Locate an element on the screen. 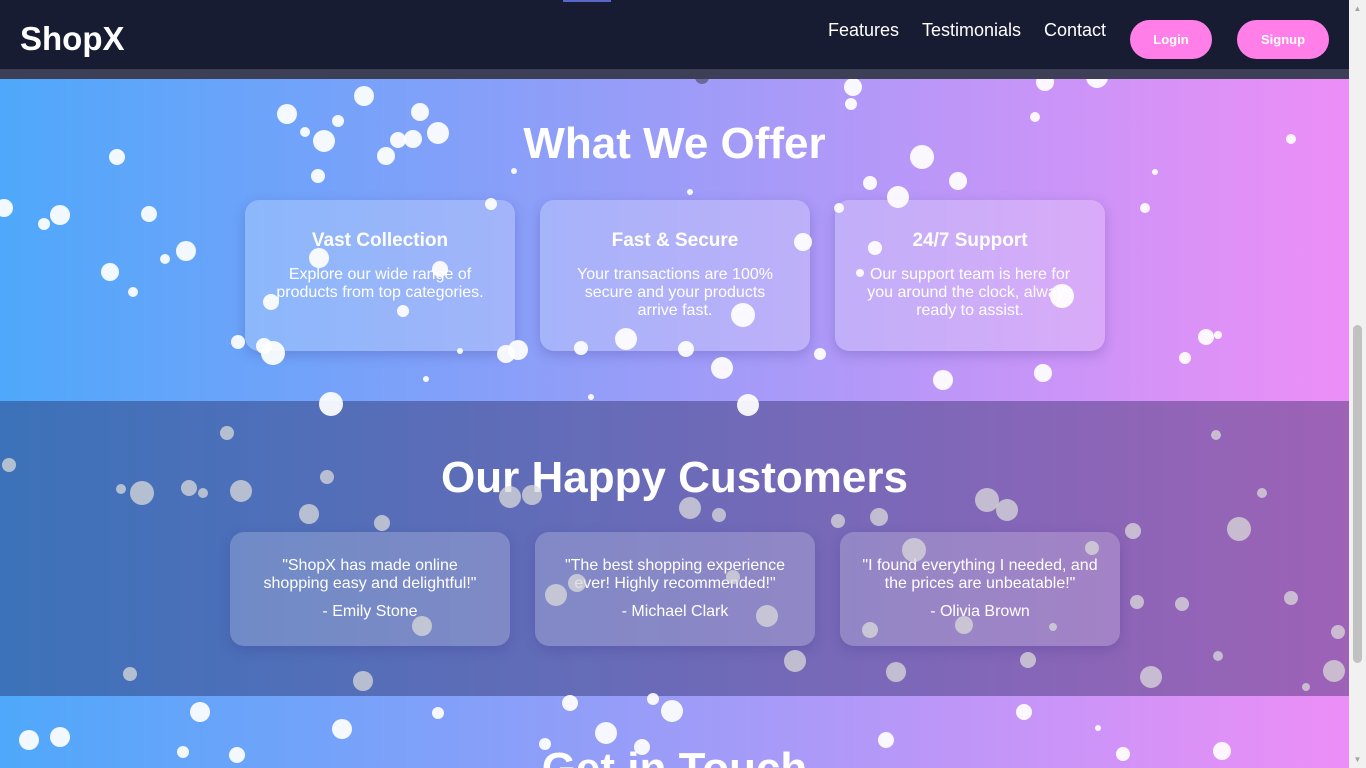  vertical-scrollbar: ▲ ▼ is located at coordinates (1357, 384).